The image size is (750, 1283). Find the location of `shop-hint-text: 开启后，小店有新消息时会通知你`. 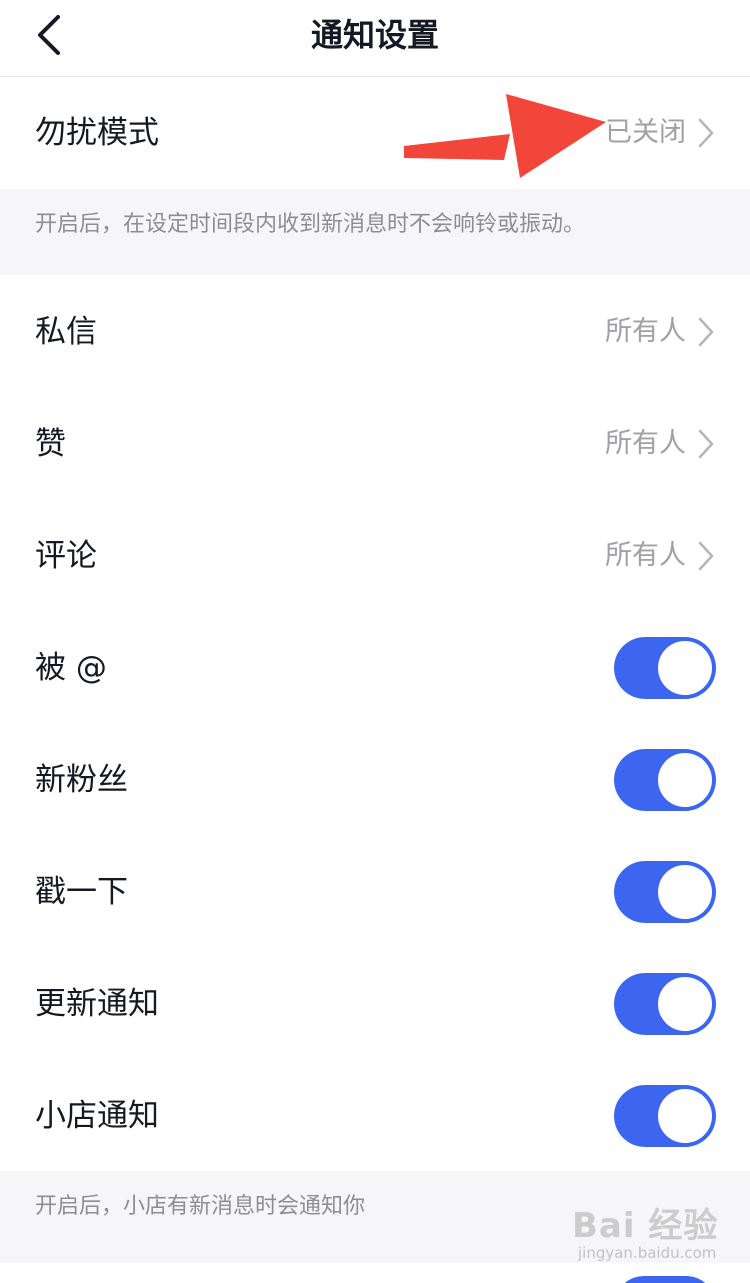

shop-hint-text: 开启后，小店有新消息时会通知你 is located at coordinates (200, 1206).